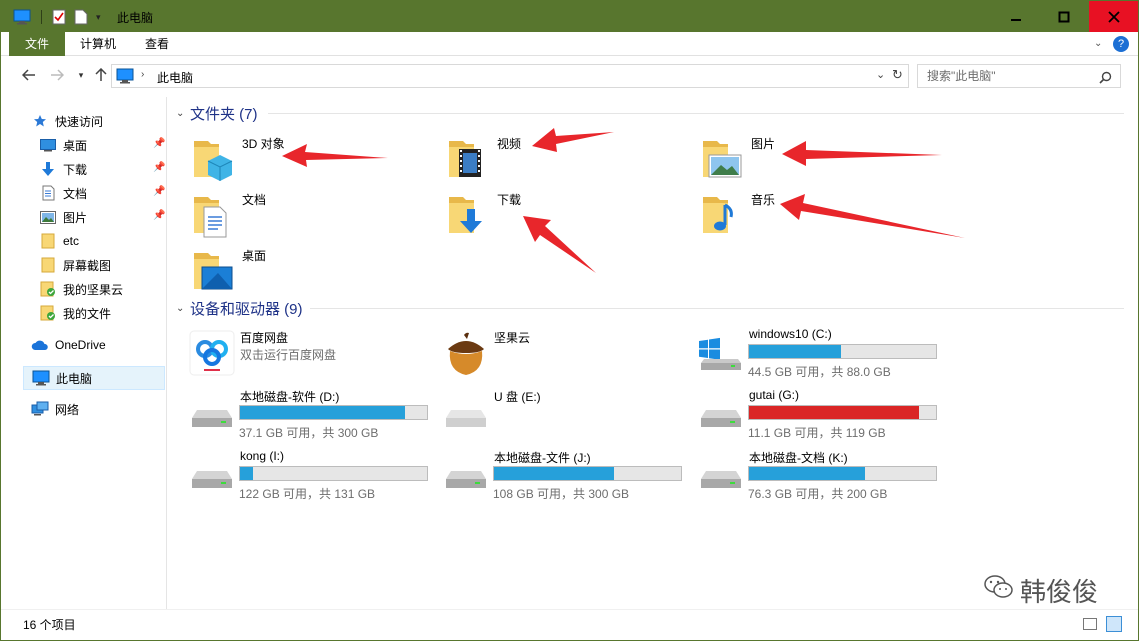 The width and height of the screenshot is (1139, 641). I want to click on sidebar-item-quick-access: 快速访问, so click(109, 121).